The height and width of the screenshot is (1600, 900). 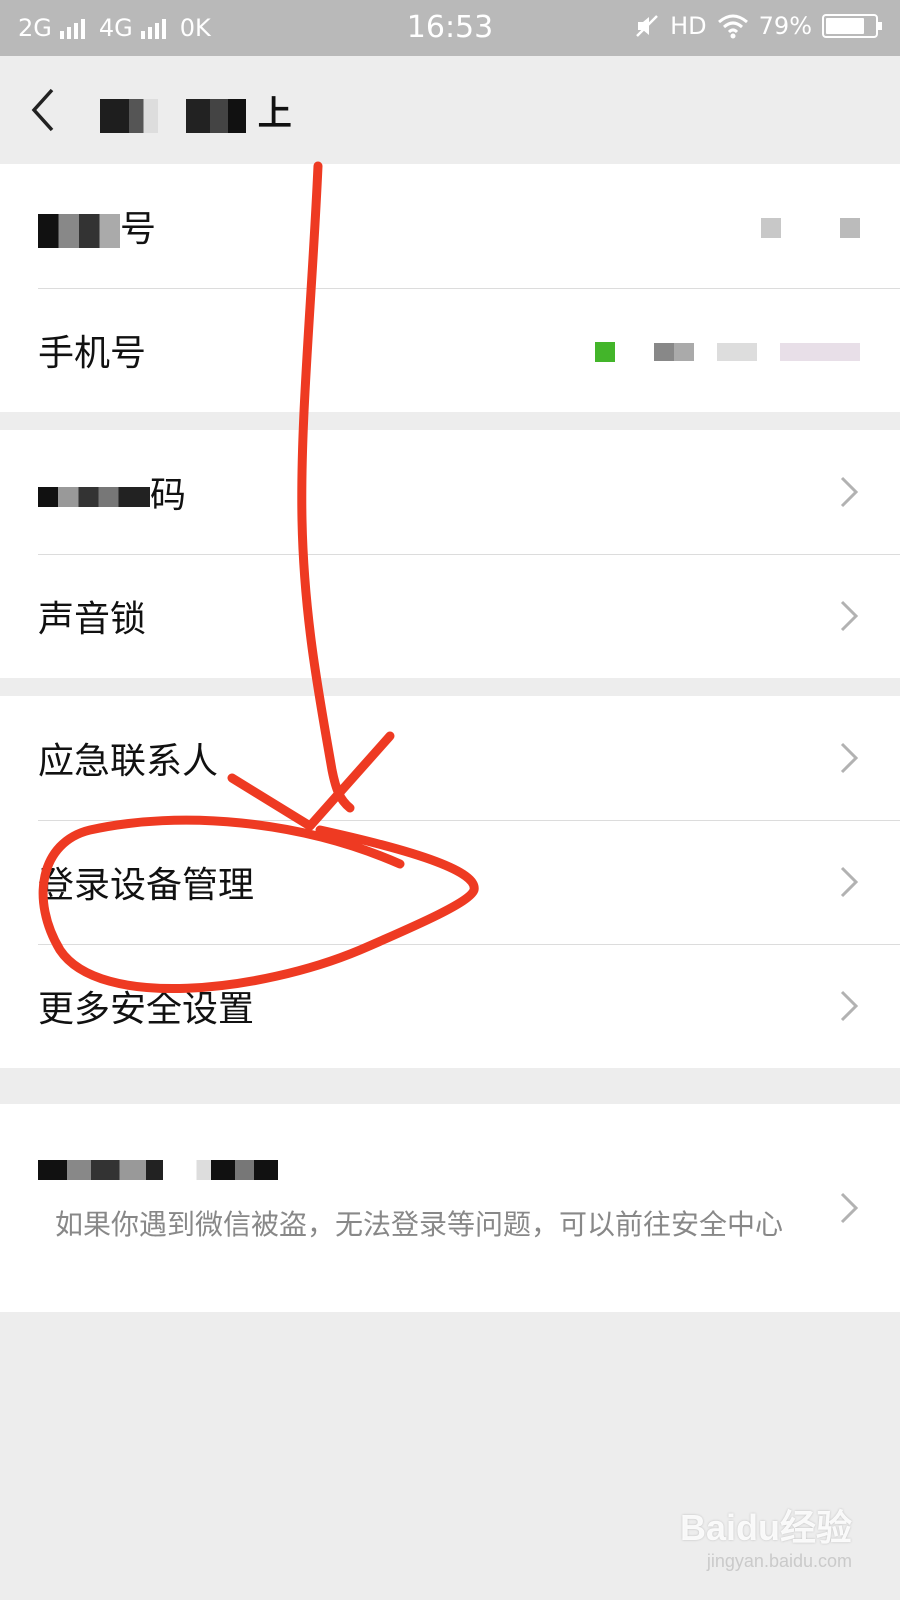 What do you see at coordinates (450, 758) in the screenshot?
I see `emergency-contact-row: 应急联系人` at bounding box center [450, 758].